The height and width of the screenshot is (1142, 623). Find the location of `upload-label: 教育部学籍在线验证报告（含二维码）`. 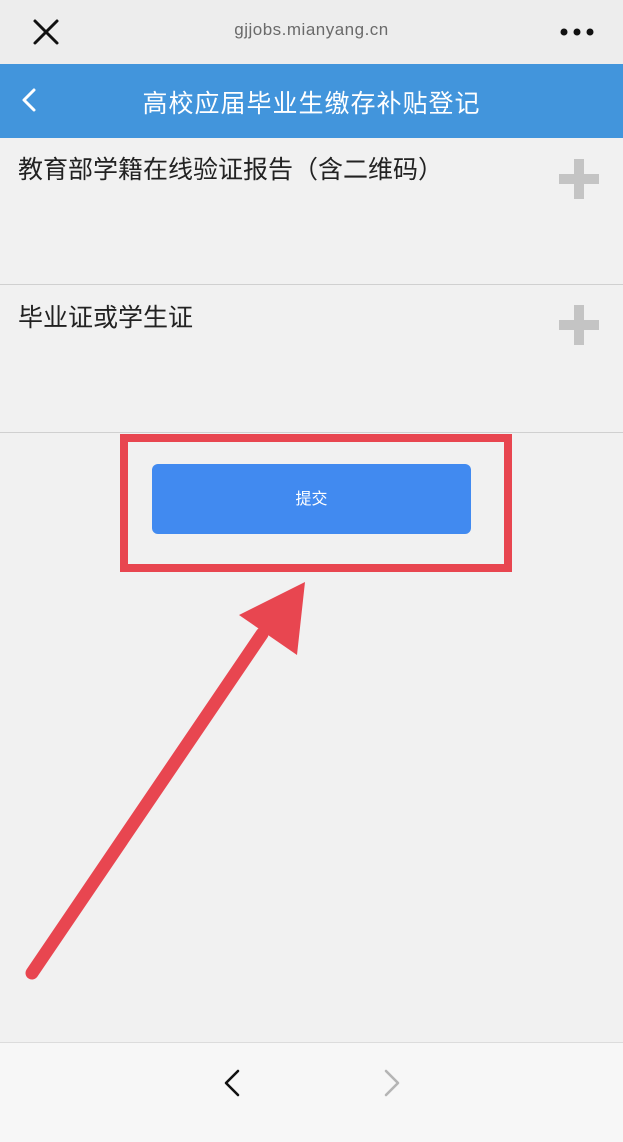

upload-label: 教育部学籍在线验证报告（含二维码） is located at coordinates (231, 169).